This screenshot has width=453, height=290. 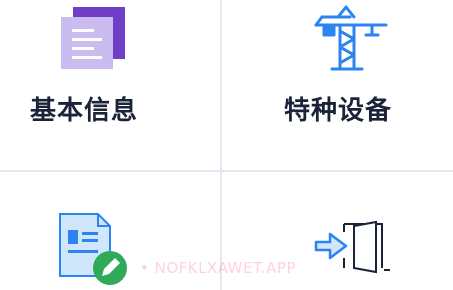 I want to click on tile-label: 基本信息, so click(x=84, y=111).